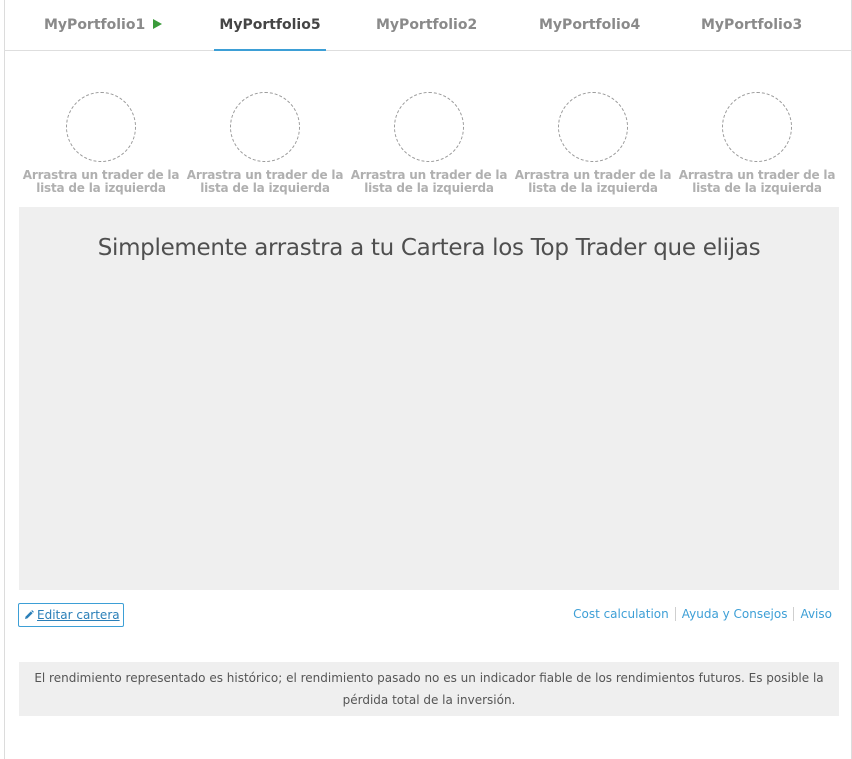  I want to click on tab-myportfolio5: MyPortfolio5, so click(270, 25).